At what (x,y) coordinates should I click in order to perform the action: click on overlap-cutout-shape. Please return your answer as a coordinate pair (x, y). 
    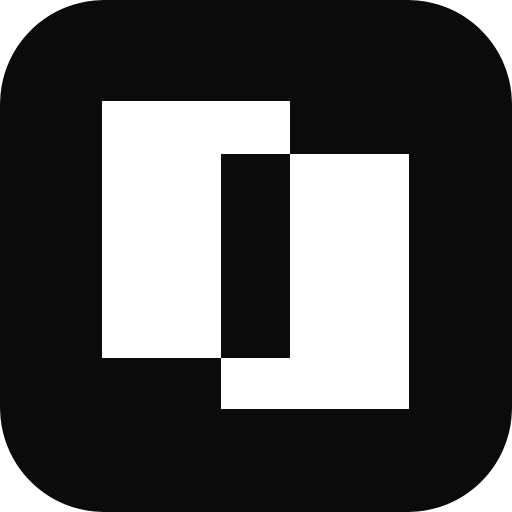
    Looking at the image, I should click on (255, 256).